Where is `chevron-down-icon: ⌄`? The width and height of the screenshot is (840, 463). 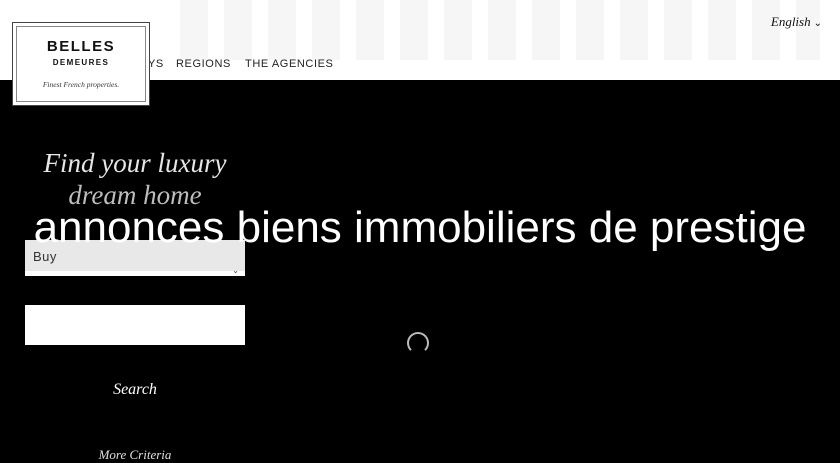 chevron-down-icon: ⌄ is located at coordinates (817, 23).